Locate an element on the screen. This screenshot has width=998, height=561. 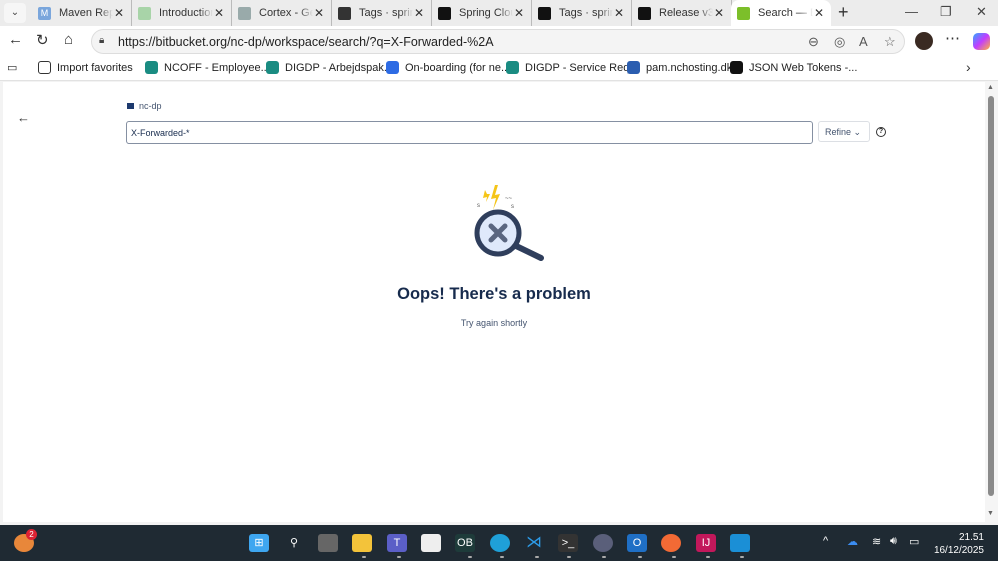
remote-desktop-icon is located at coordinates (740, 543).